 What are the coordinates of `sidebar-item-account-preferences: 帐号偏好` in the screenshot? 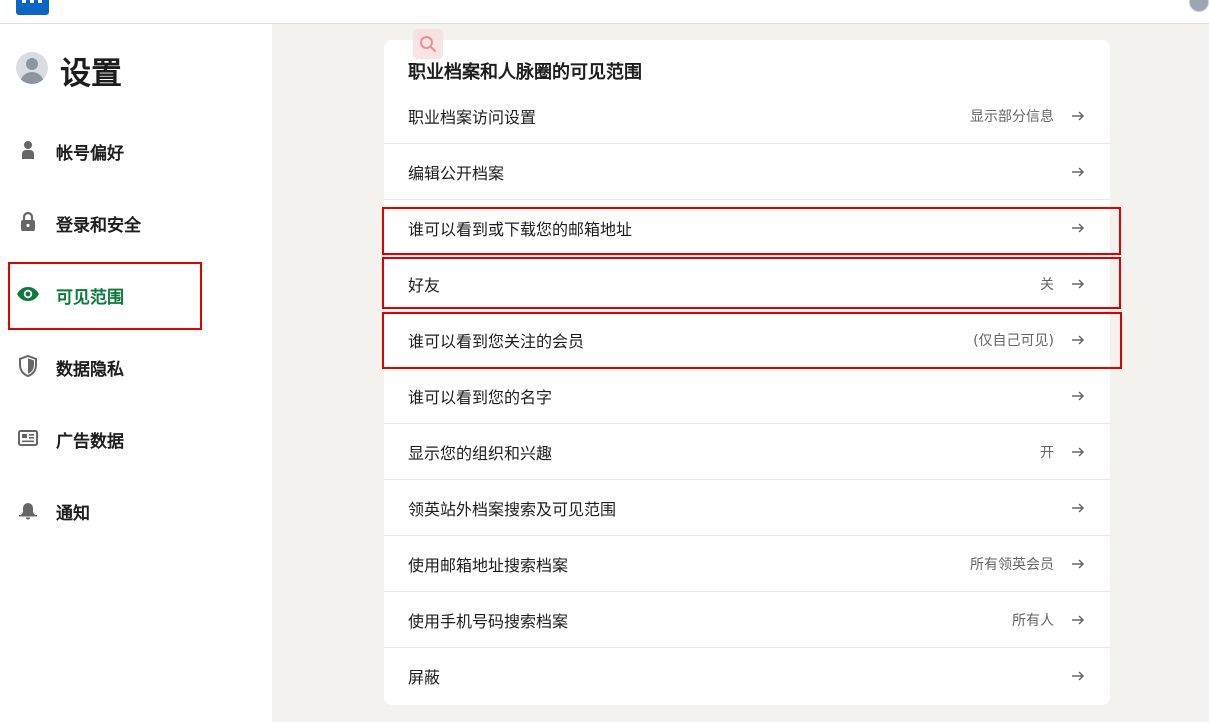 It's located at (131, 150).